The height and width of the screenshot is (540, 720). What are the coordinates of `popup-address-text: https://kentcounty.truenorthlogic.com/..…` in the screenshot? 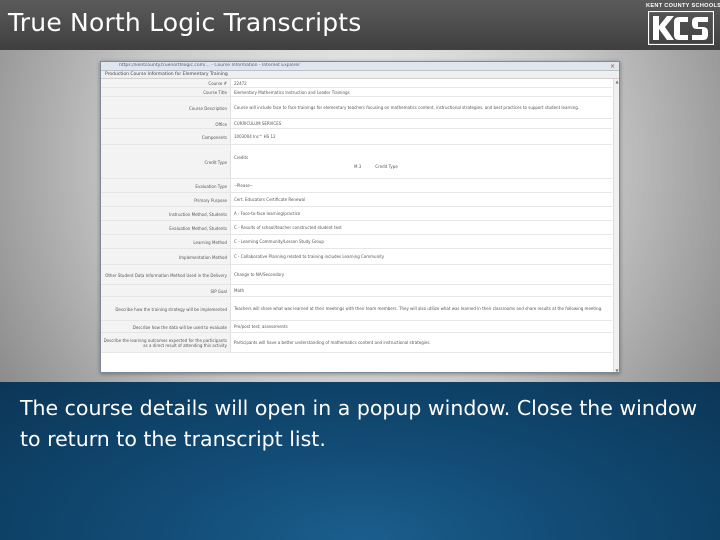 It's located at (210, 65).